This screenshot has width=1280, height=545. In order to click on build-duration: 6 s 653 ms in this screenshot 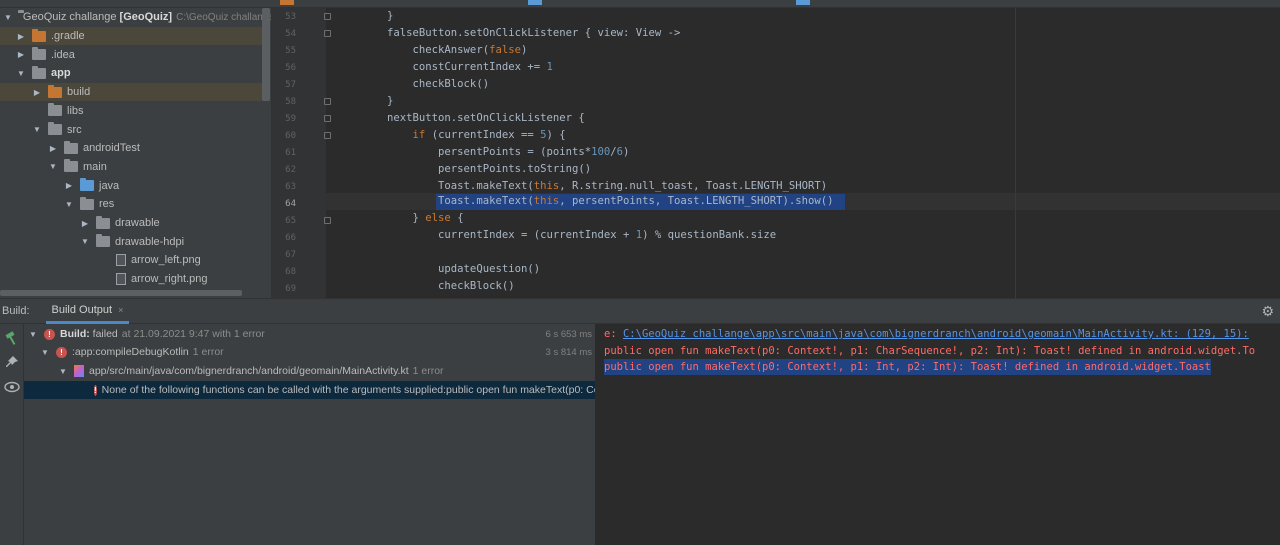, I will do `click(568, 334)`.